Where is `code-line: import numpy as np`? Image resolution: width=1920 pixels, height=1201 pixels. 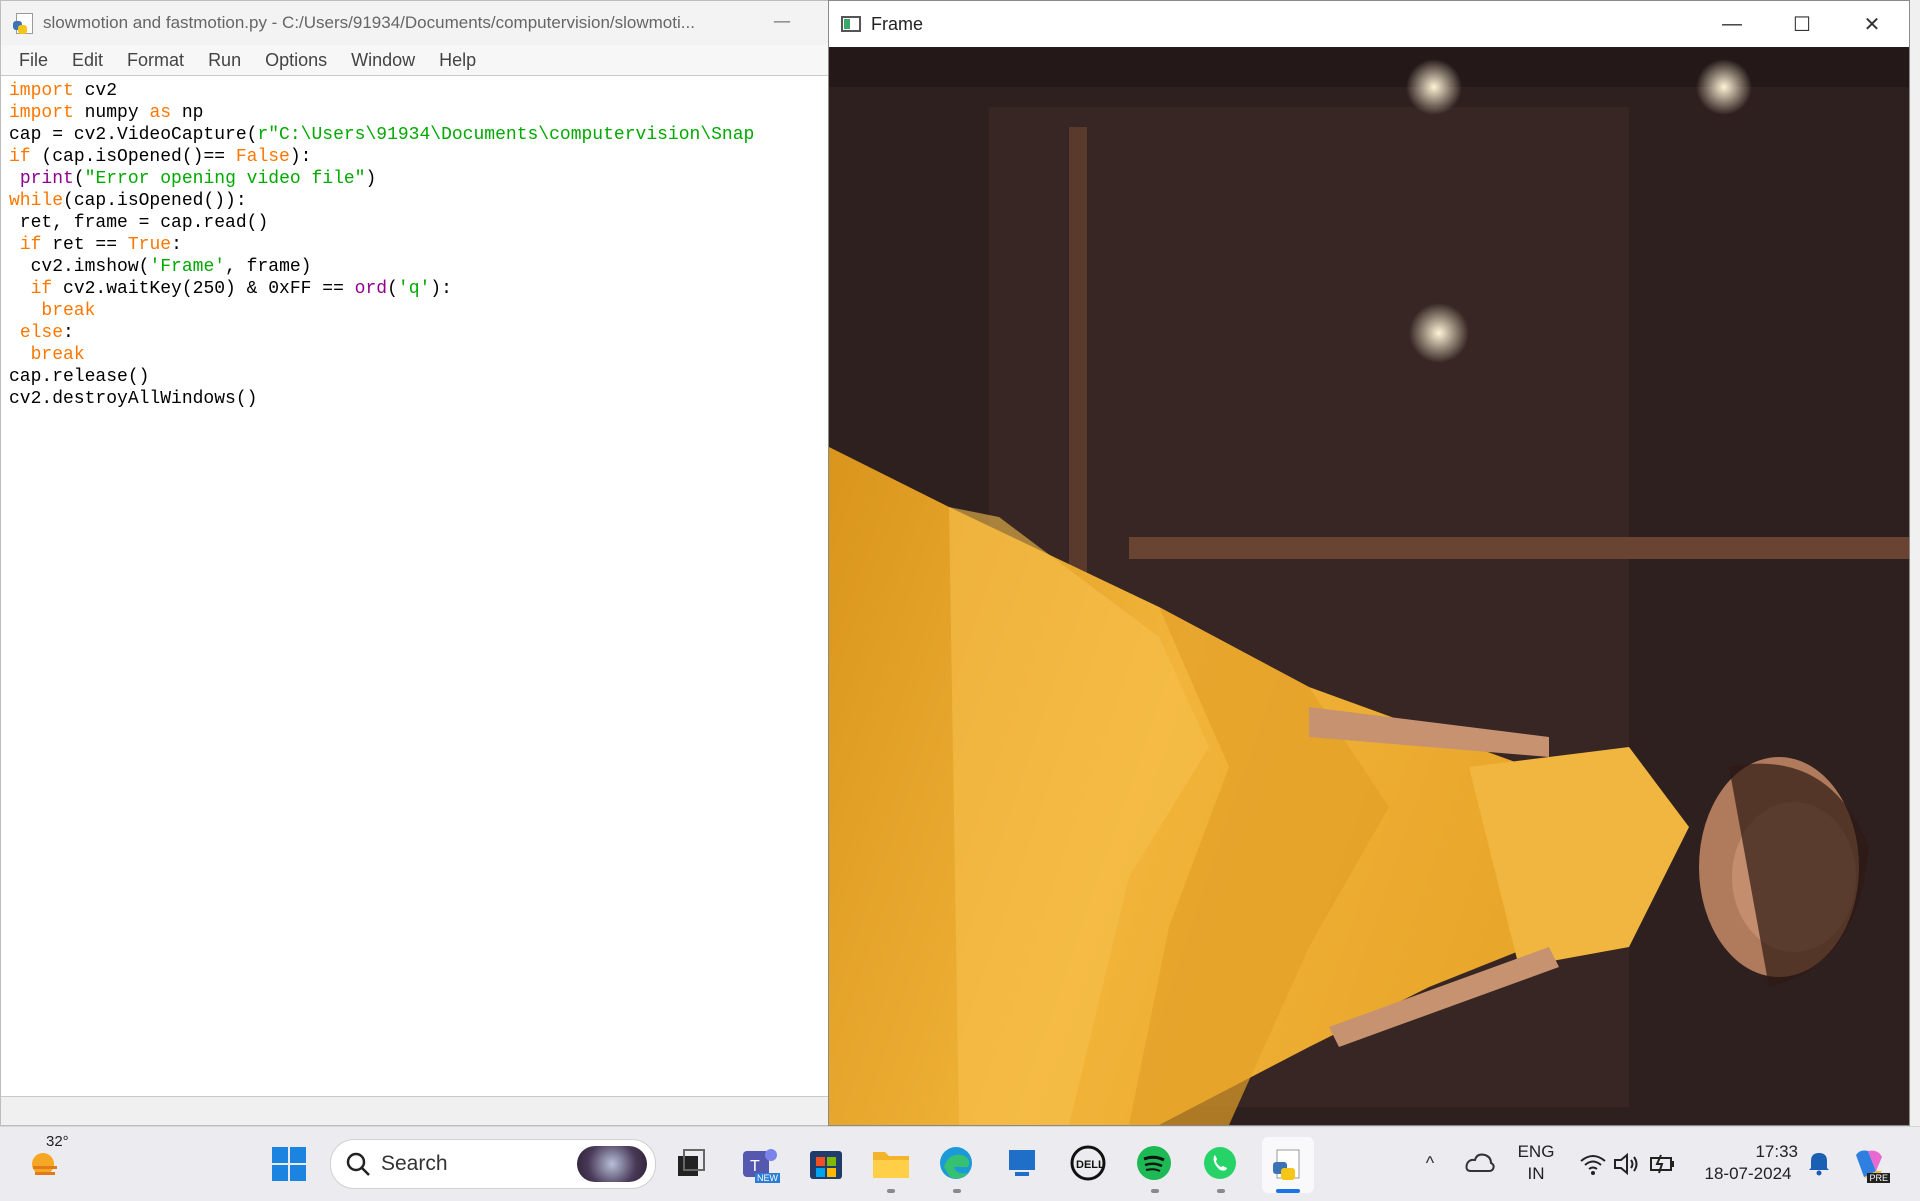
code-line: import numpy as np is located at coordinates (419, 113).